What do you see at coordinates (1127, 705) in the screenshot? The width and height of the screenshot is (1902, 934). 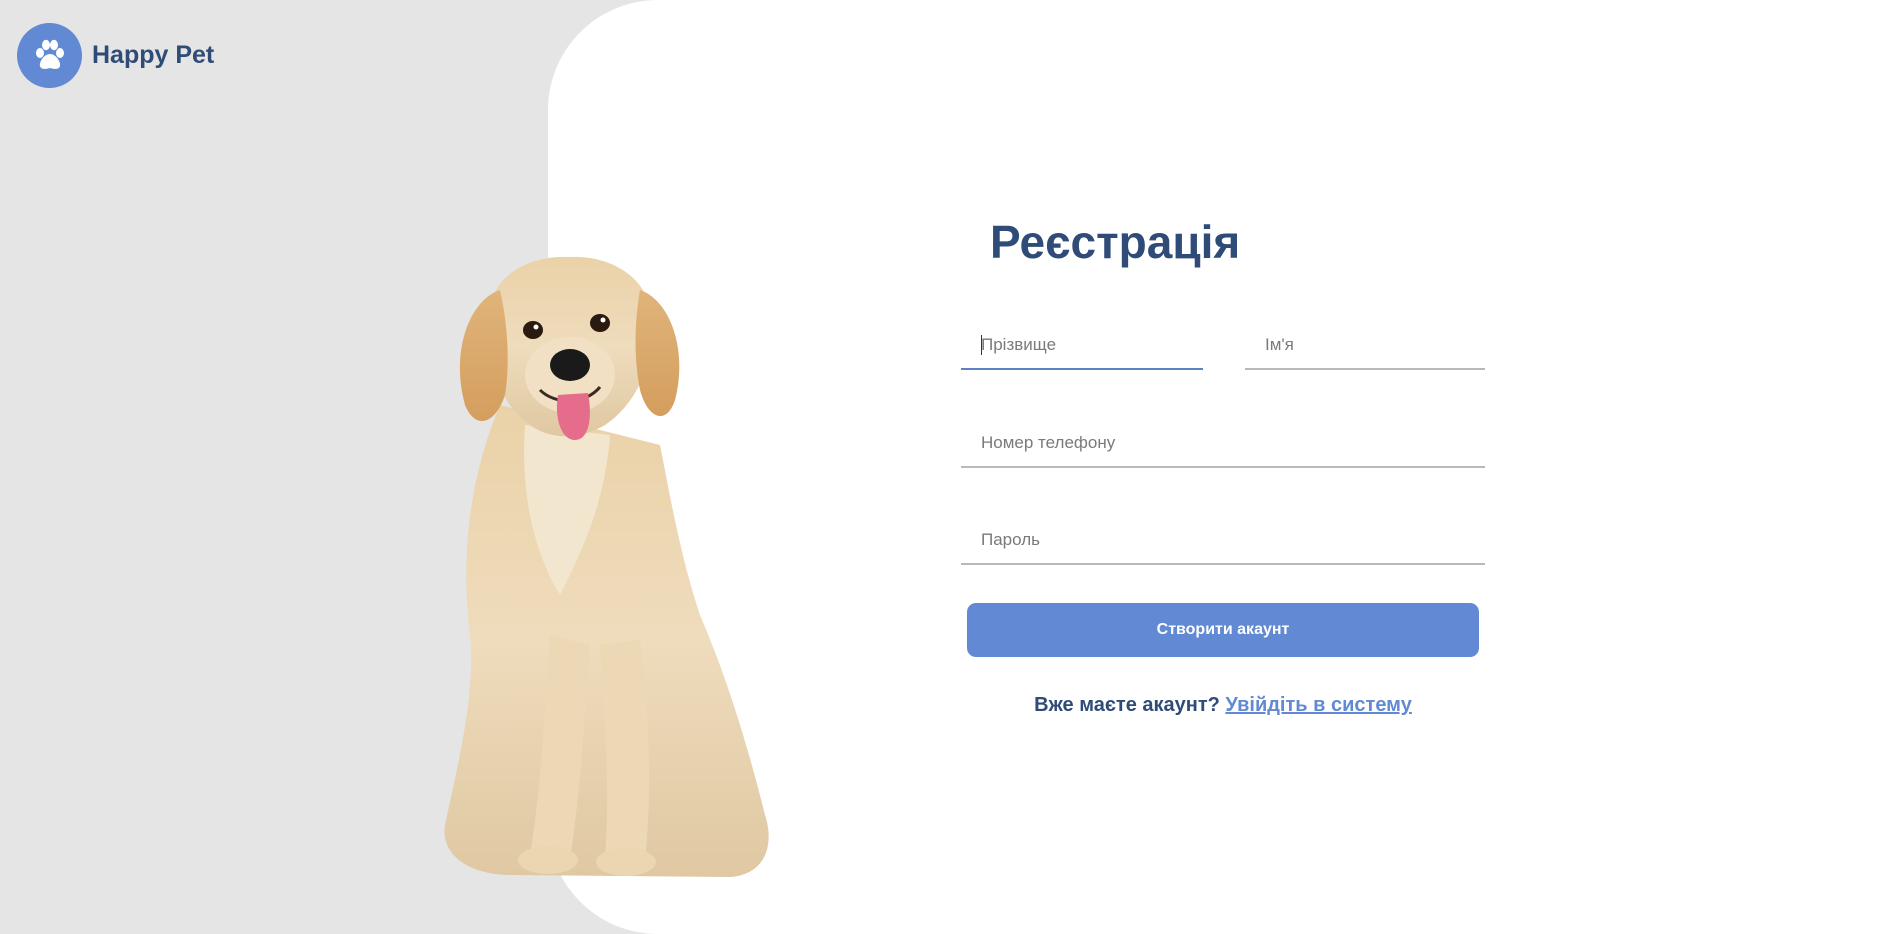 I see `login-prompt-text: Вже маєте акаунт?` at bounding box center [1127, 705].